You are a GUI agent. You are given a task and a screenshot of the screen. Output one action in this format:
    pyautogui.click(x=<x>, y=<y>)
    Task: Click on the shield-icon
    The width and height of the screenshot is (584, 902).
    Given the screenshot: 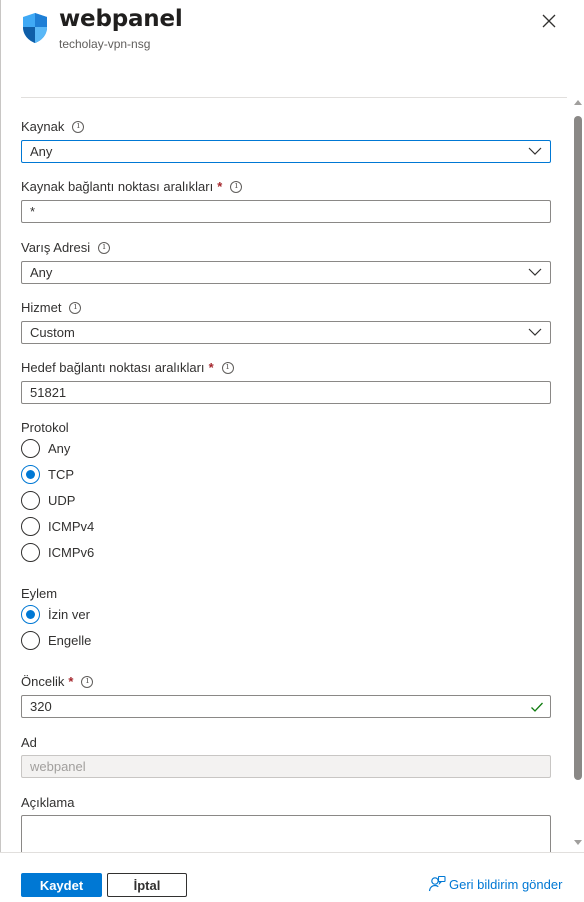 What is the action you would take?
    pyautogui.click(x=35, y=28)
    